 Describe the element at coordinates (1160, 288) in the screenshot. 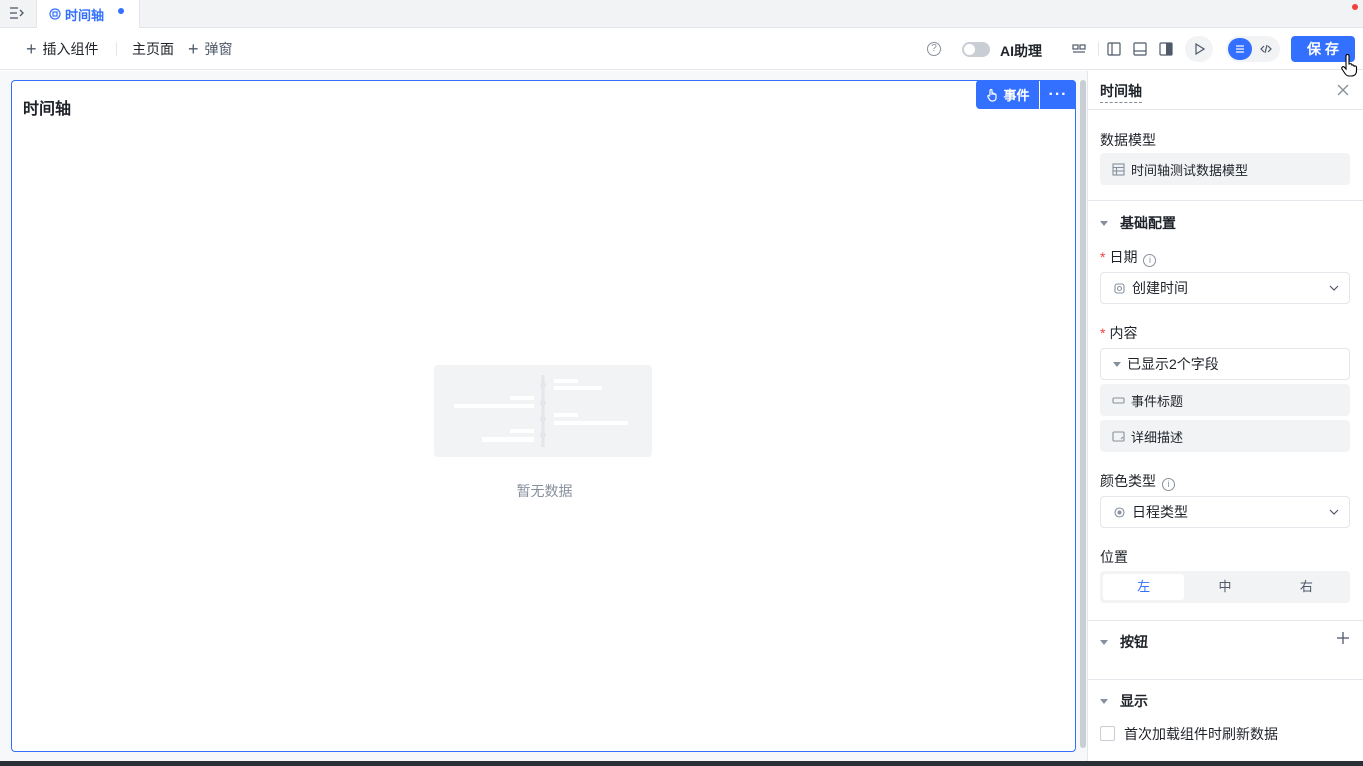

I see `date-value: 创建时间` at that location.